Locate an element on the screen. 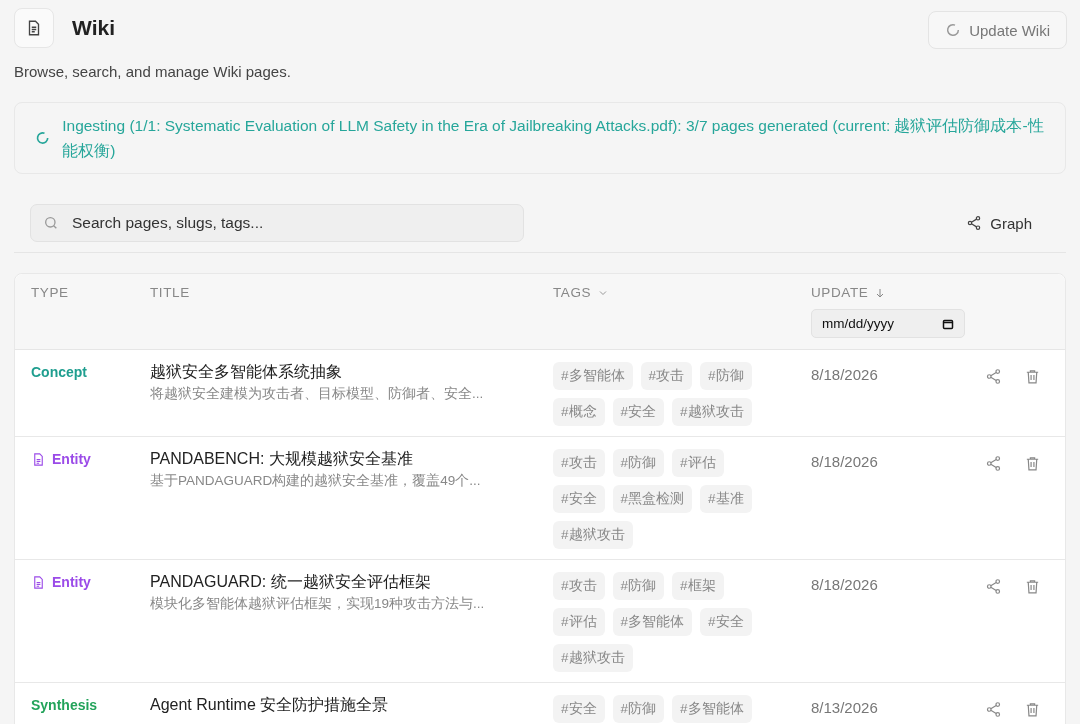 The height and width of the screenshot is (724, 1080). page-subtitle: Browse, search, and manage Wiki pages. is located at coordinates (153, 71).